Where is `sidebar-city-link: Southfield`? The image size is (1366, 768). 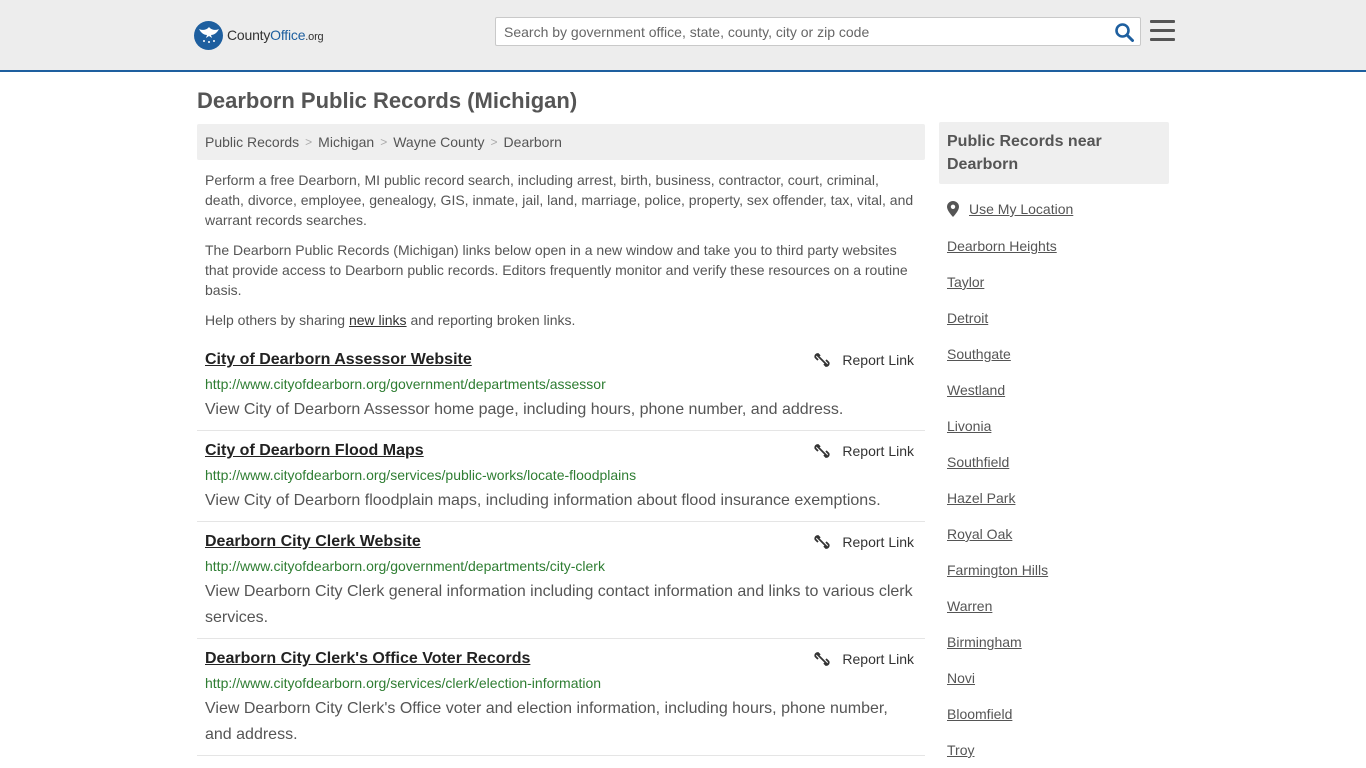
sidebar-city-link: Southfield is located at coordinates (978, 462).